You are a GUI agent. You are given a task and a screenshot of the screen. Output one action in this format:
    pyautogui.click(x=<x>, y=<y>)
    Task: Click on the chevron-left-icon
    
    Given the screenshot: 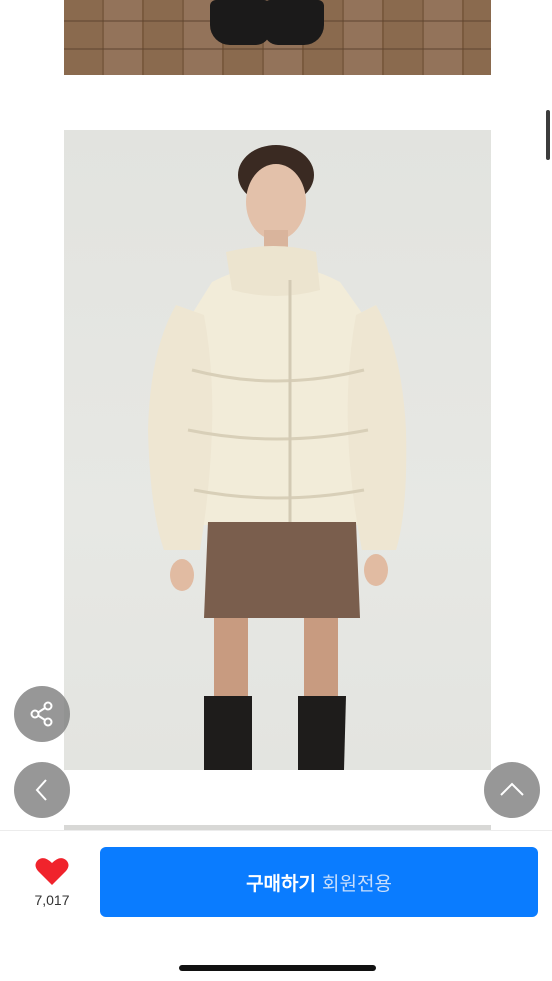 What is the action you would take?
    pyautogui.click(x=41, y=790)
    